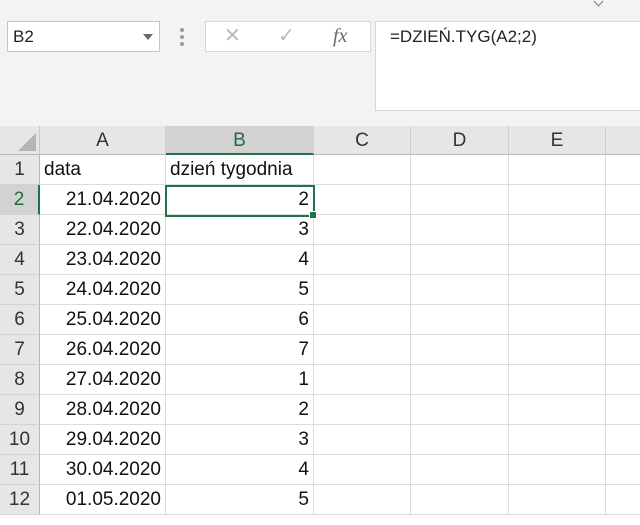  Describe the element at coordinates (362, 440) in the screenshot. I see `cell-c10` at that location.